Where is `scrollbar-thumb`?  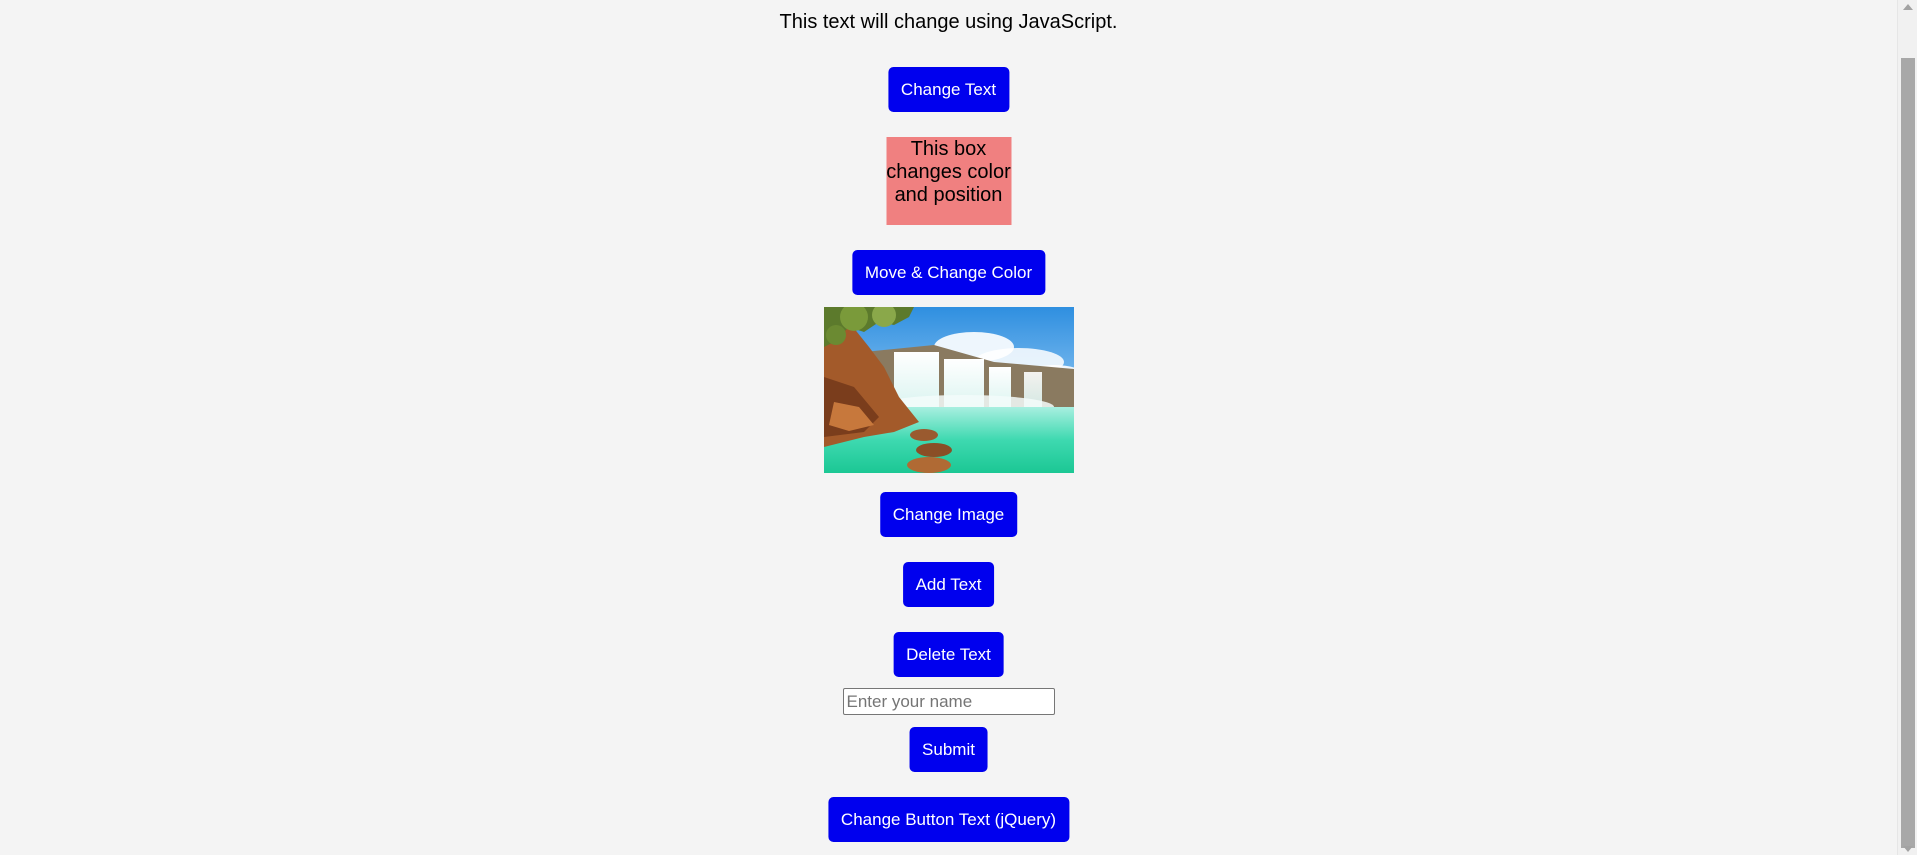
scrollbar-thumb is located at coordinates (1908, 453).